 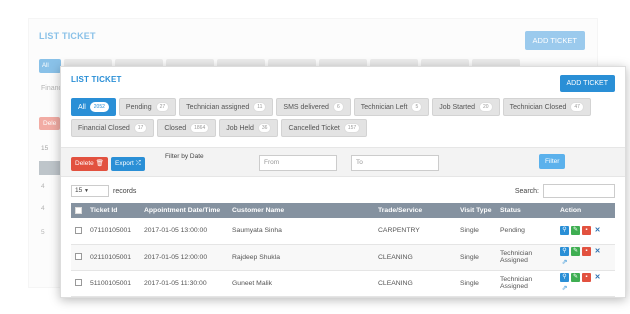 What do you see at coordinates (82, 107) in the screenshot?
I see `tab-label: All` at bounding box center [82, 107].